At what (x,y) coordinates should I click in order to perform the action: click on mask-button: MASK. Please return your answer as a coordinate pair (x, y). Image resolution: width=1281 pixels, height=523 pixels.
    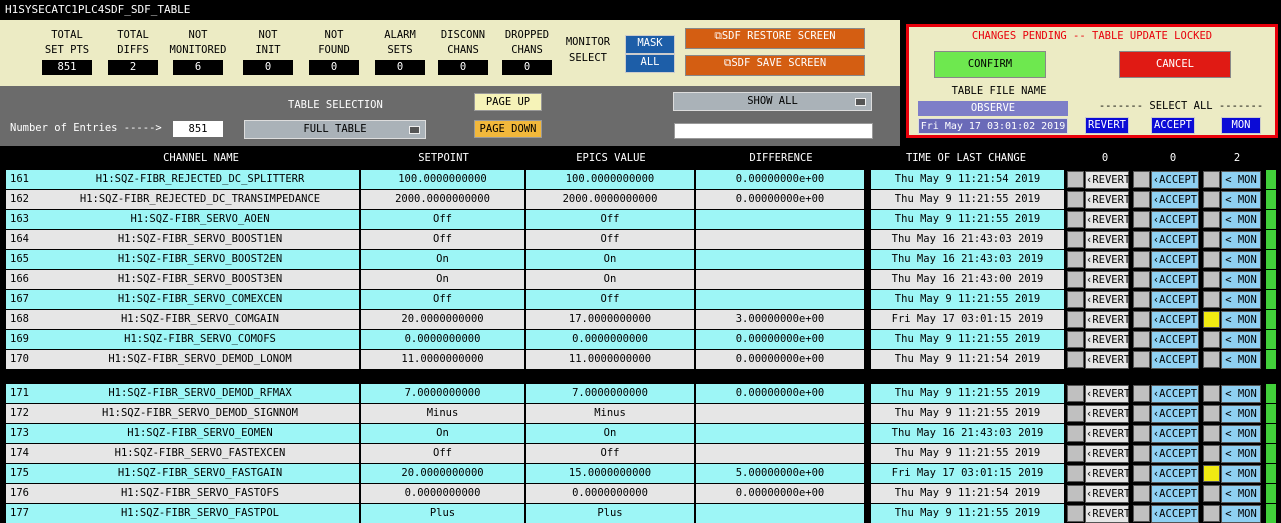
    Looking at the image, I should click on (650, 44).